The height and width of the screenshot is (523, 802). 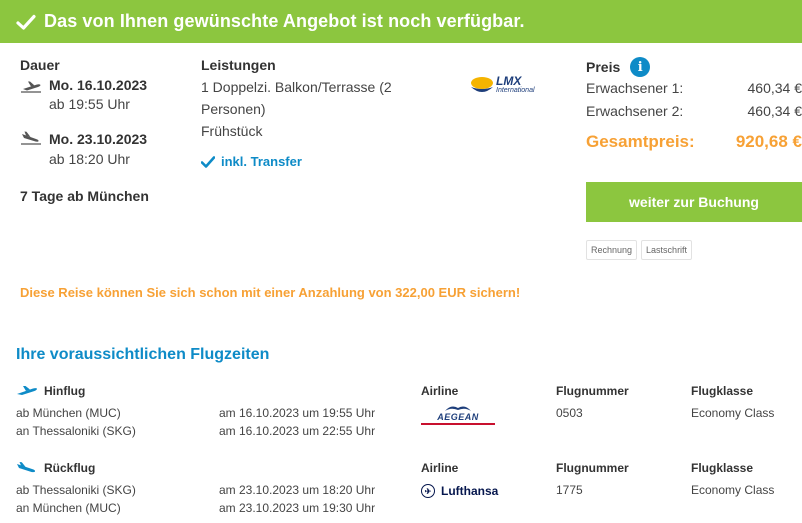 I want to click on return-flight-heading: Rückflug, so click(x=55, y=468).